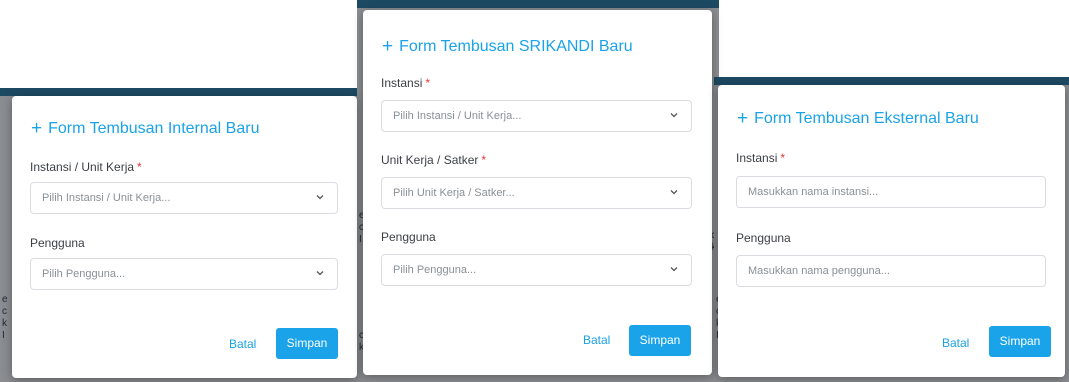 This screenshot has height=382, width=1069. I want to click on dialog-title: + Form Tembusan Internal Baru, so click(145, 128).